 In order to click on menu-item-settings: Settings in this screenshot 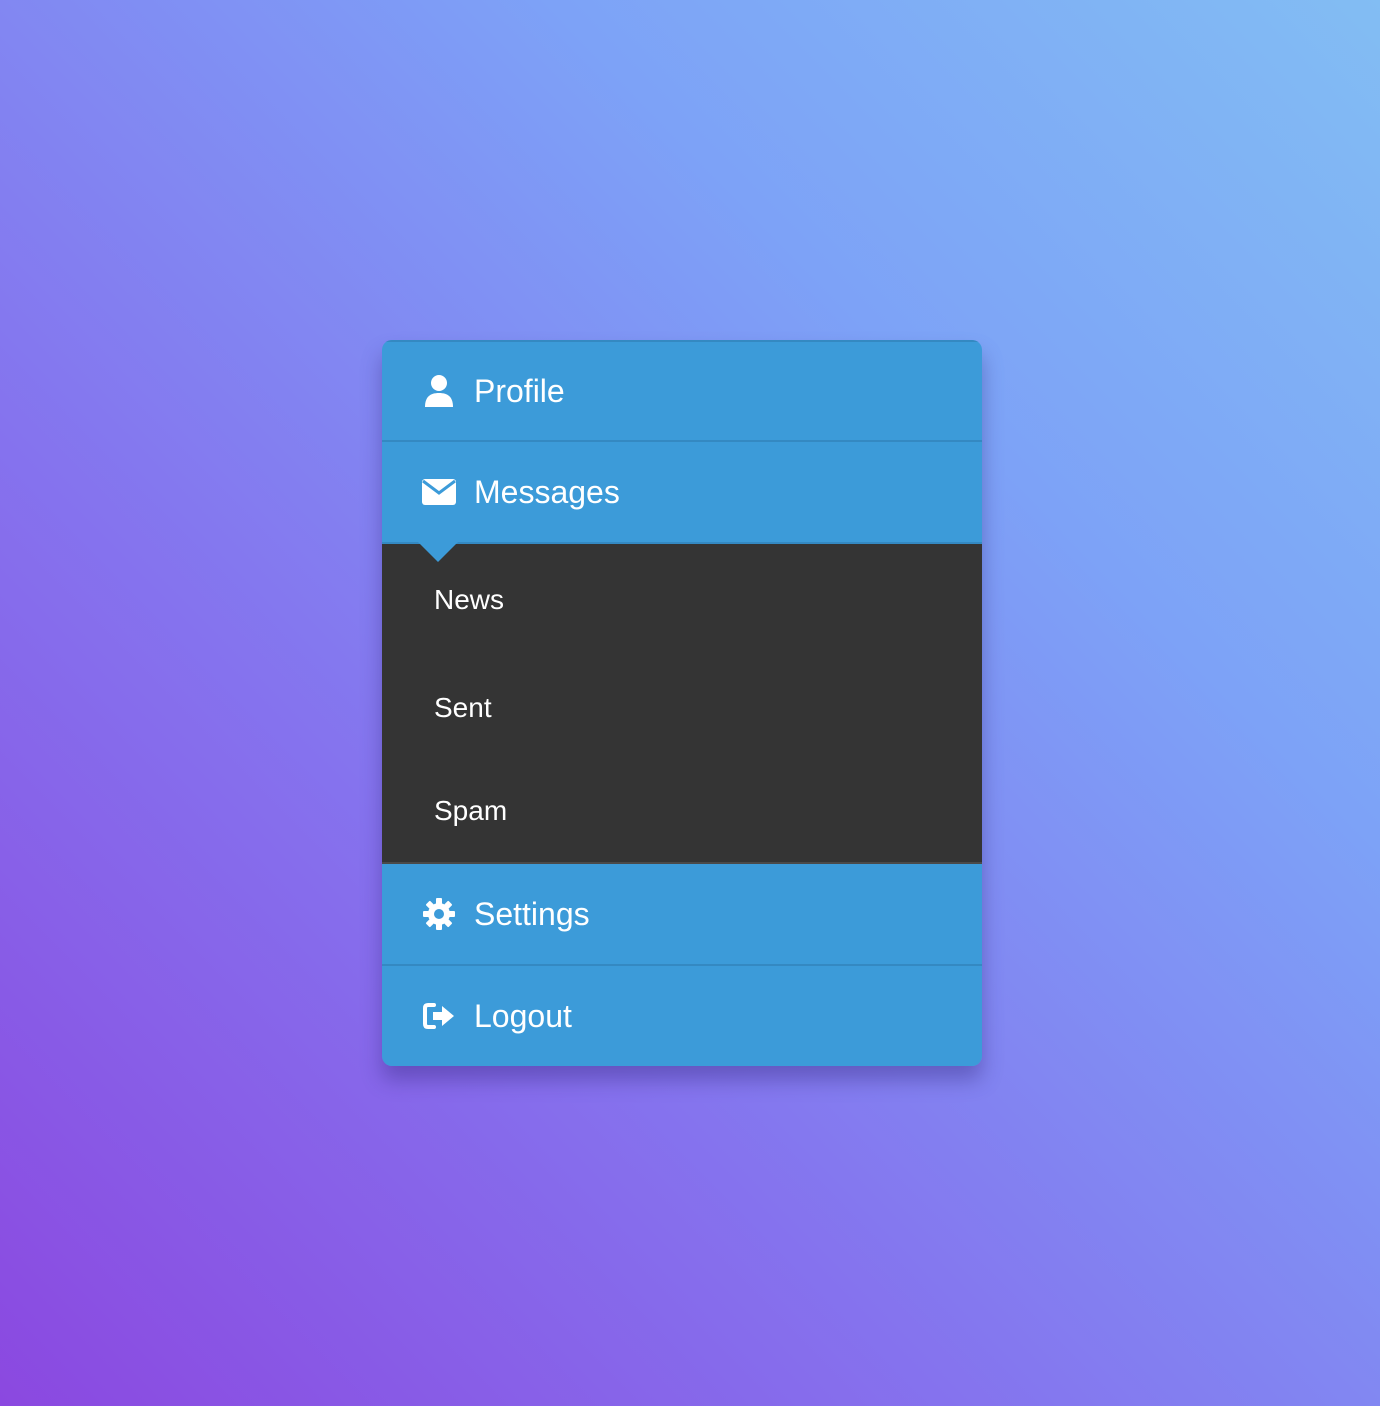, I will do `click(682, 915)`.